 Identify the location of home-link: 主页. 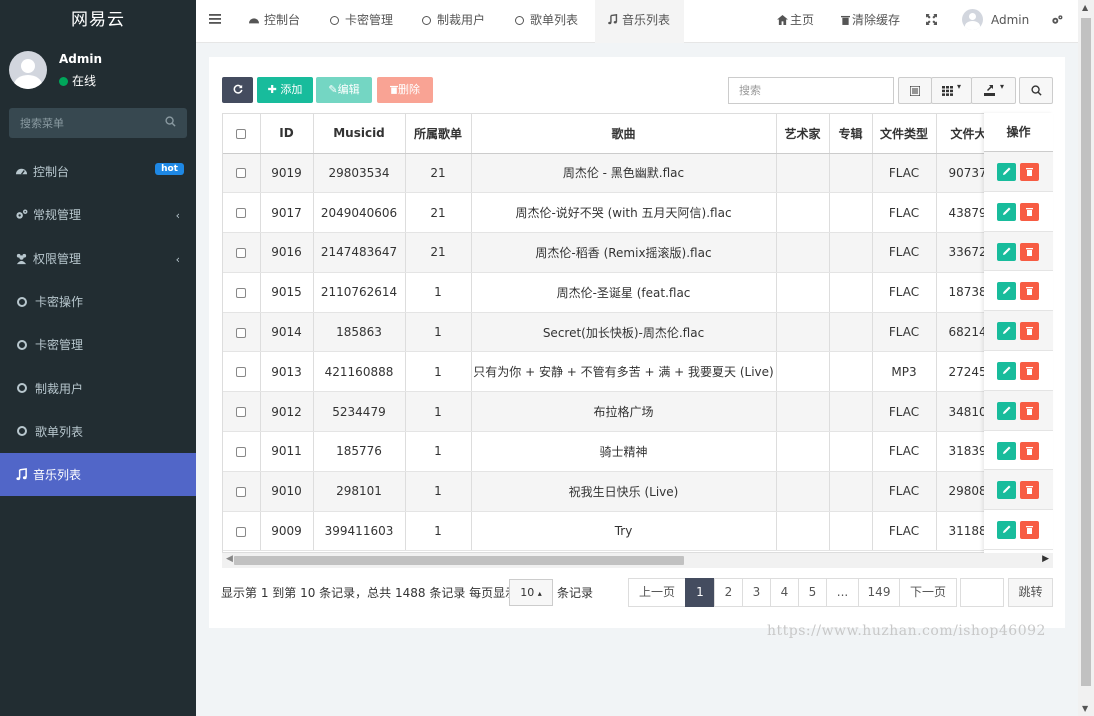
(795, 21).